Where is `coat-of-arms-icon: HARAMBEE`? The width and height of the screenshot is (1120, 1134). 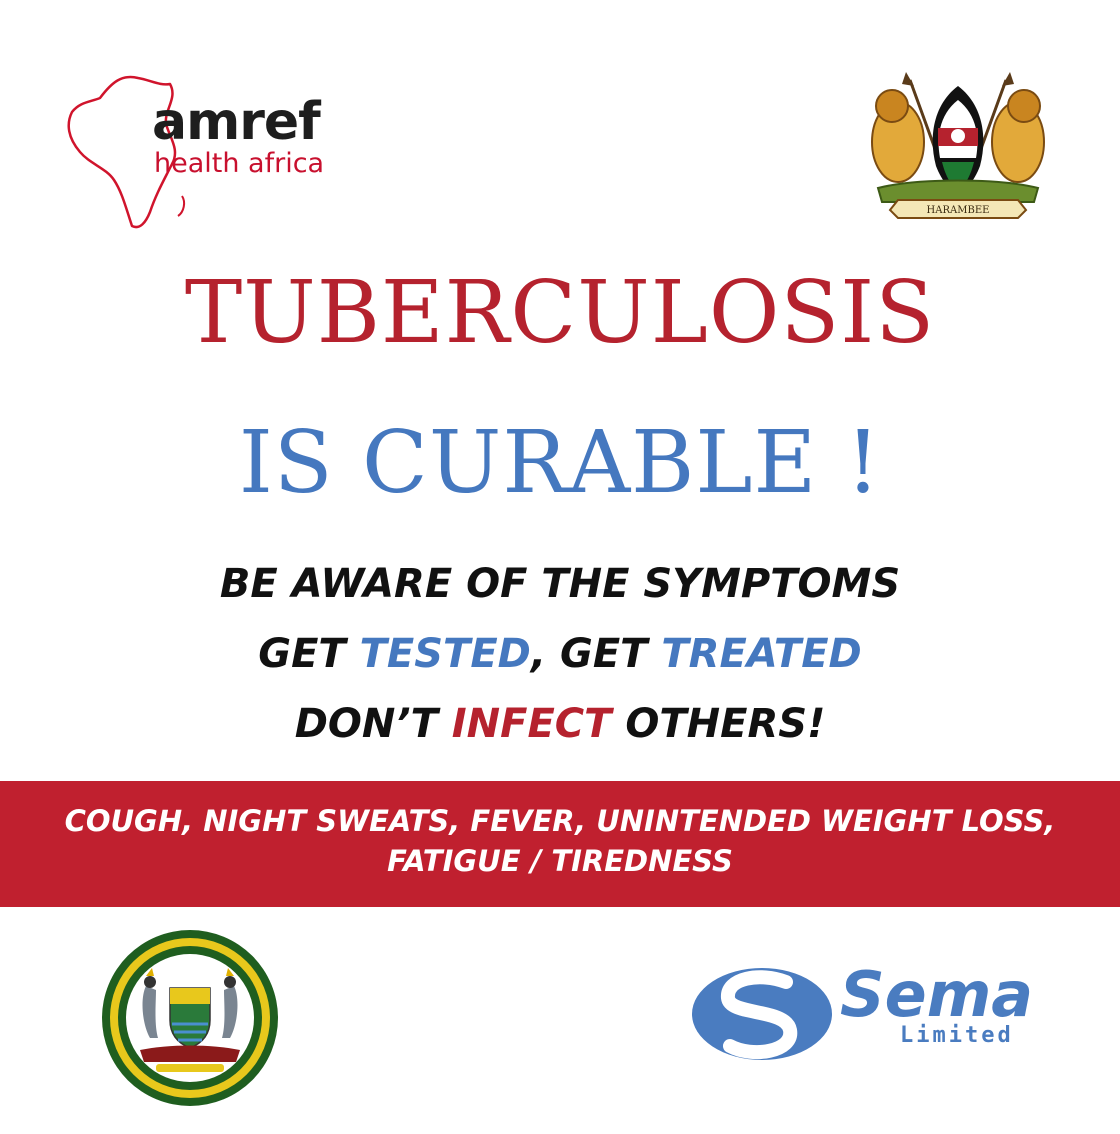
coat-of-arms-icon: HARAMBEE is located at coordinates (958, 145).